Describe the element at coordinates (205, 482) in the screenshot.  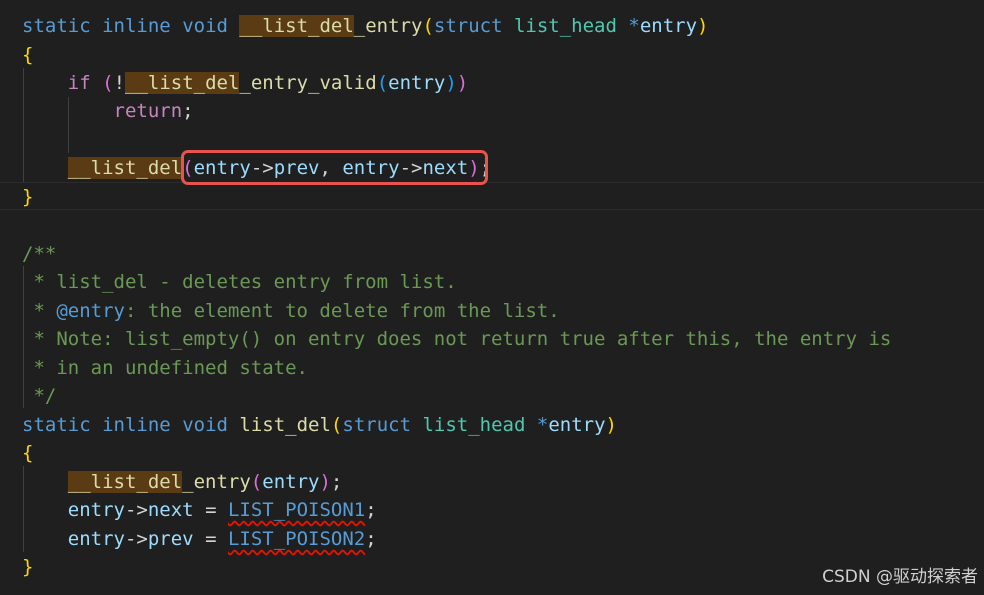
I see `code-line: __list_del_entry(entry);` at that location.